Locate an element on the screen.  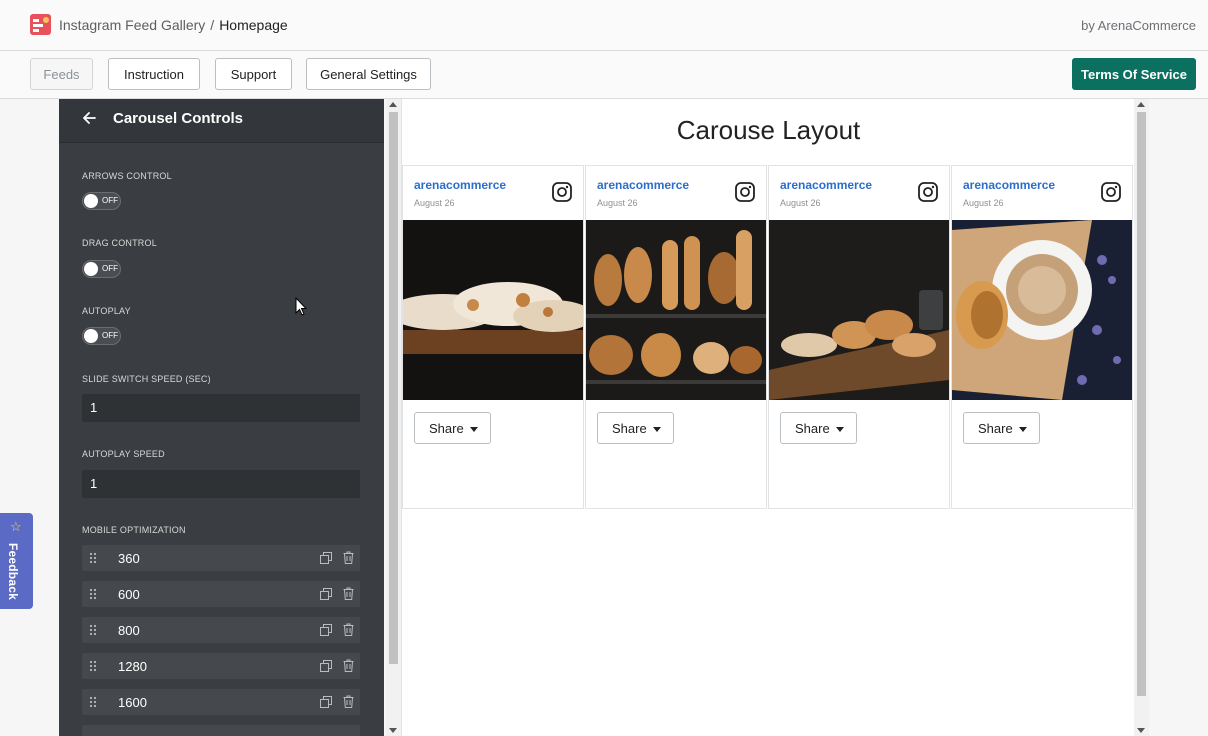
left-gutter is located at coordinates (29, 417).